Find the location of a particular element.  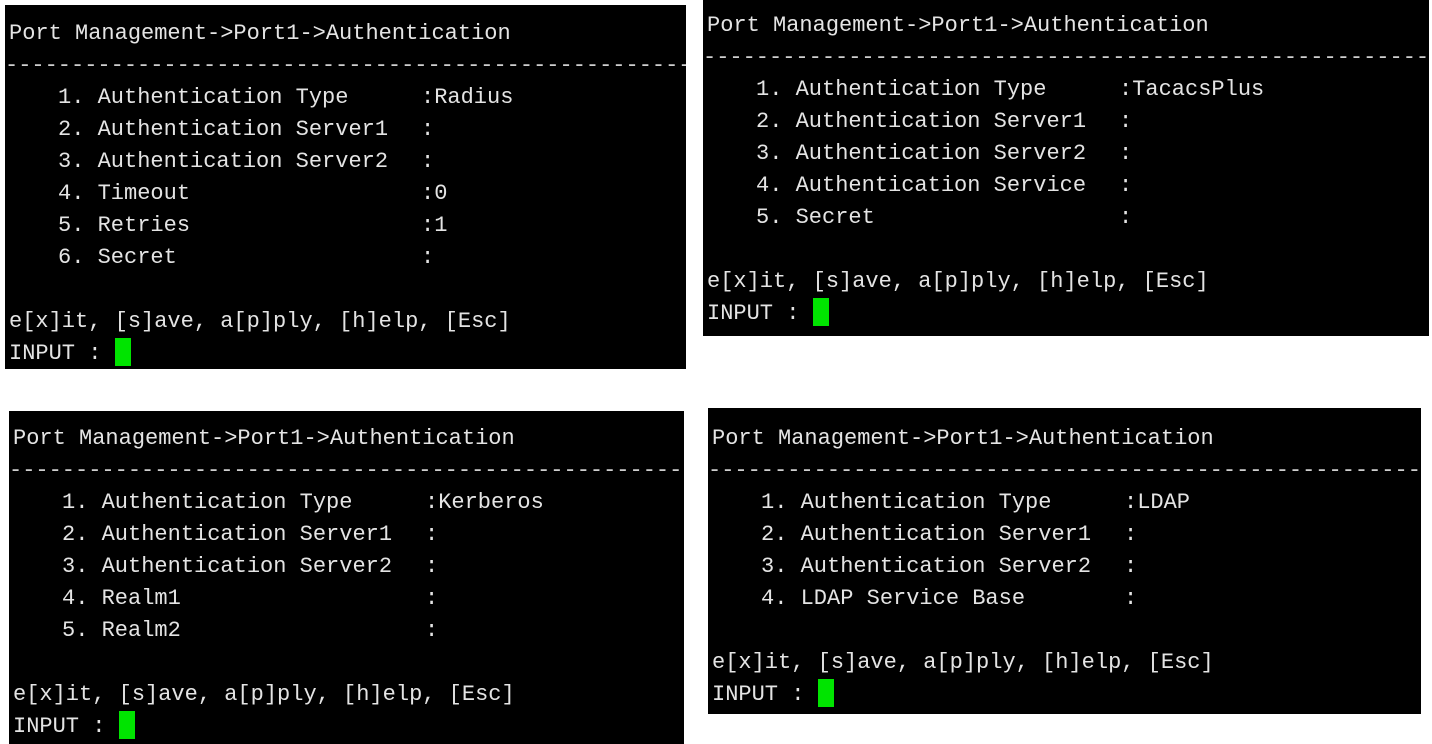

menu-item-secret: 6. Secret: is located at coordinates (345, 258).